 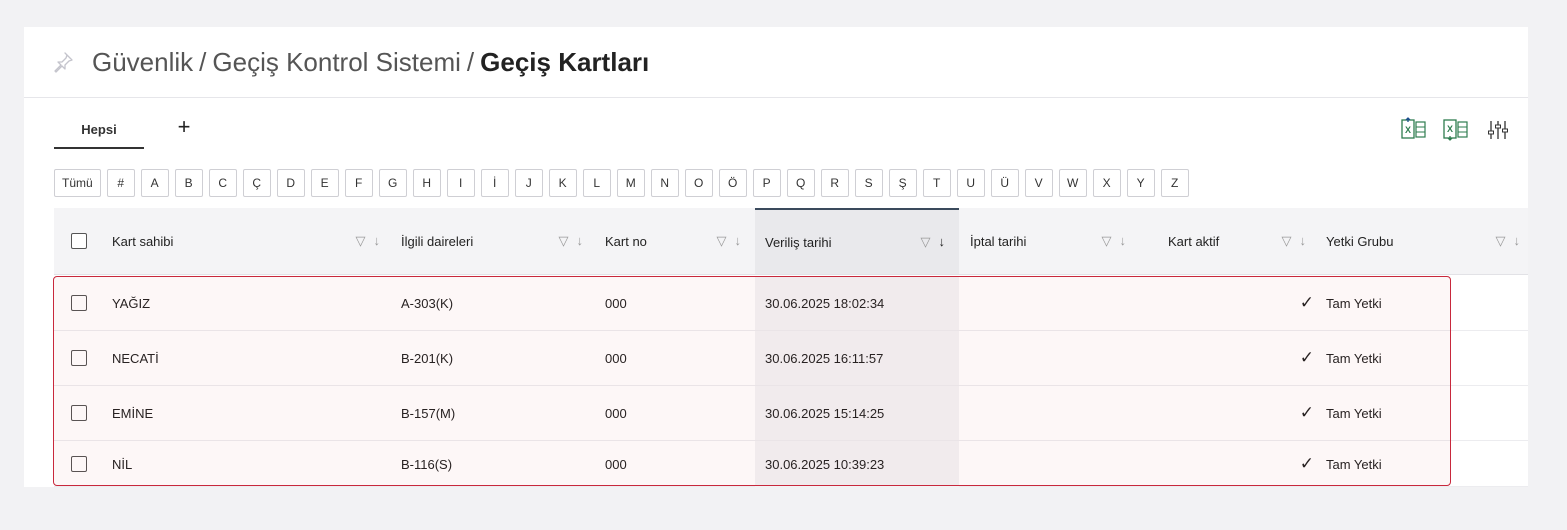 What do you see at coordinates (630, 183) in the screenshot?
I see `letter-filter-button: M` at bounding box center [630, 183].